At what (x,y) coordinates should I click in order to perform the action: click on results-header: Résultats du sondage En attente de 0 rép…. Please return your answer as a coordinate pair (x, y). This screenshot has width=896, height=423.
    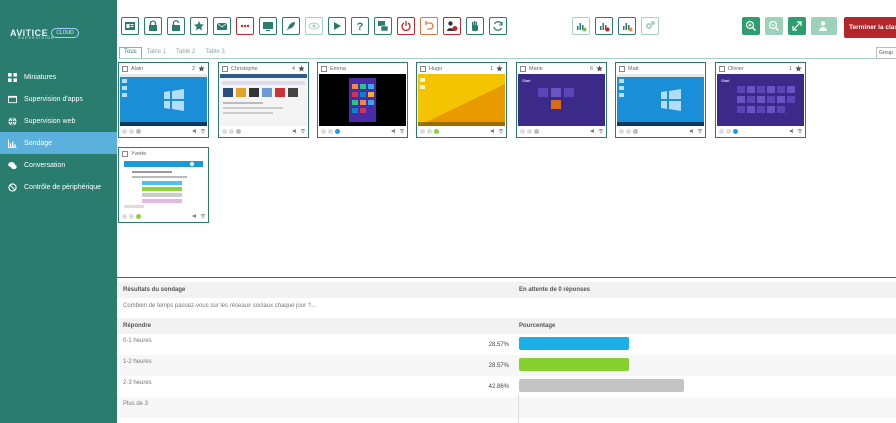
    Looking at the image, I should click on (506, 290).